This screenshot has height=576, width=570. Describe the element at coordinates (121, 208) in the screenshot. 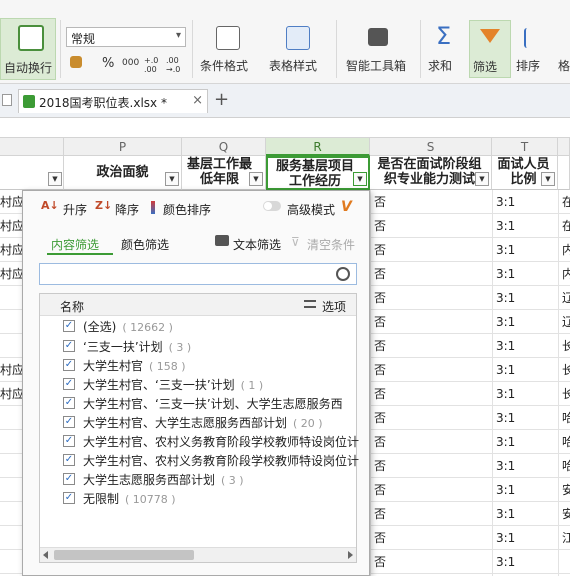

I see `sort-descending-button: Z↓ 降序` at that location.